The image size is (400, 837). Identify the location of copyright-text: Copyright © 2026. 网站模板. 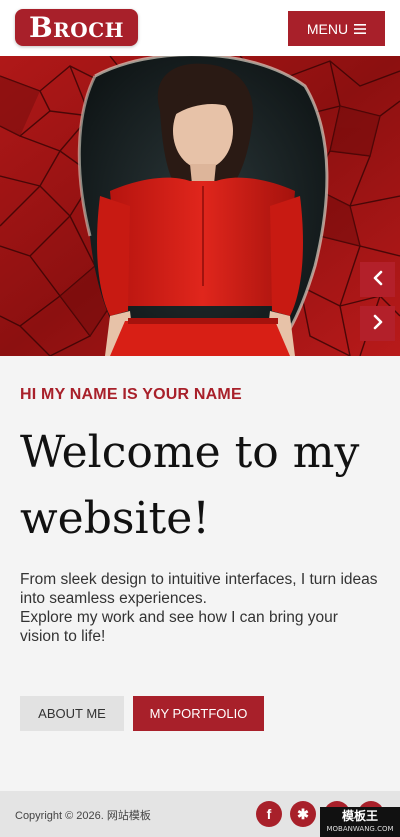
(83, 816).